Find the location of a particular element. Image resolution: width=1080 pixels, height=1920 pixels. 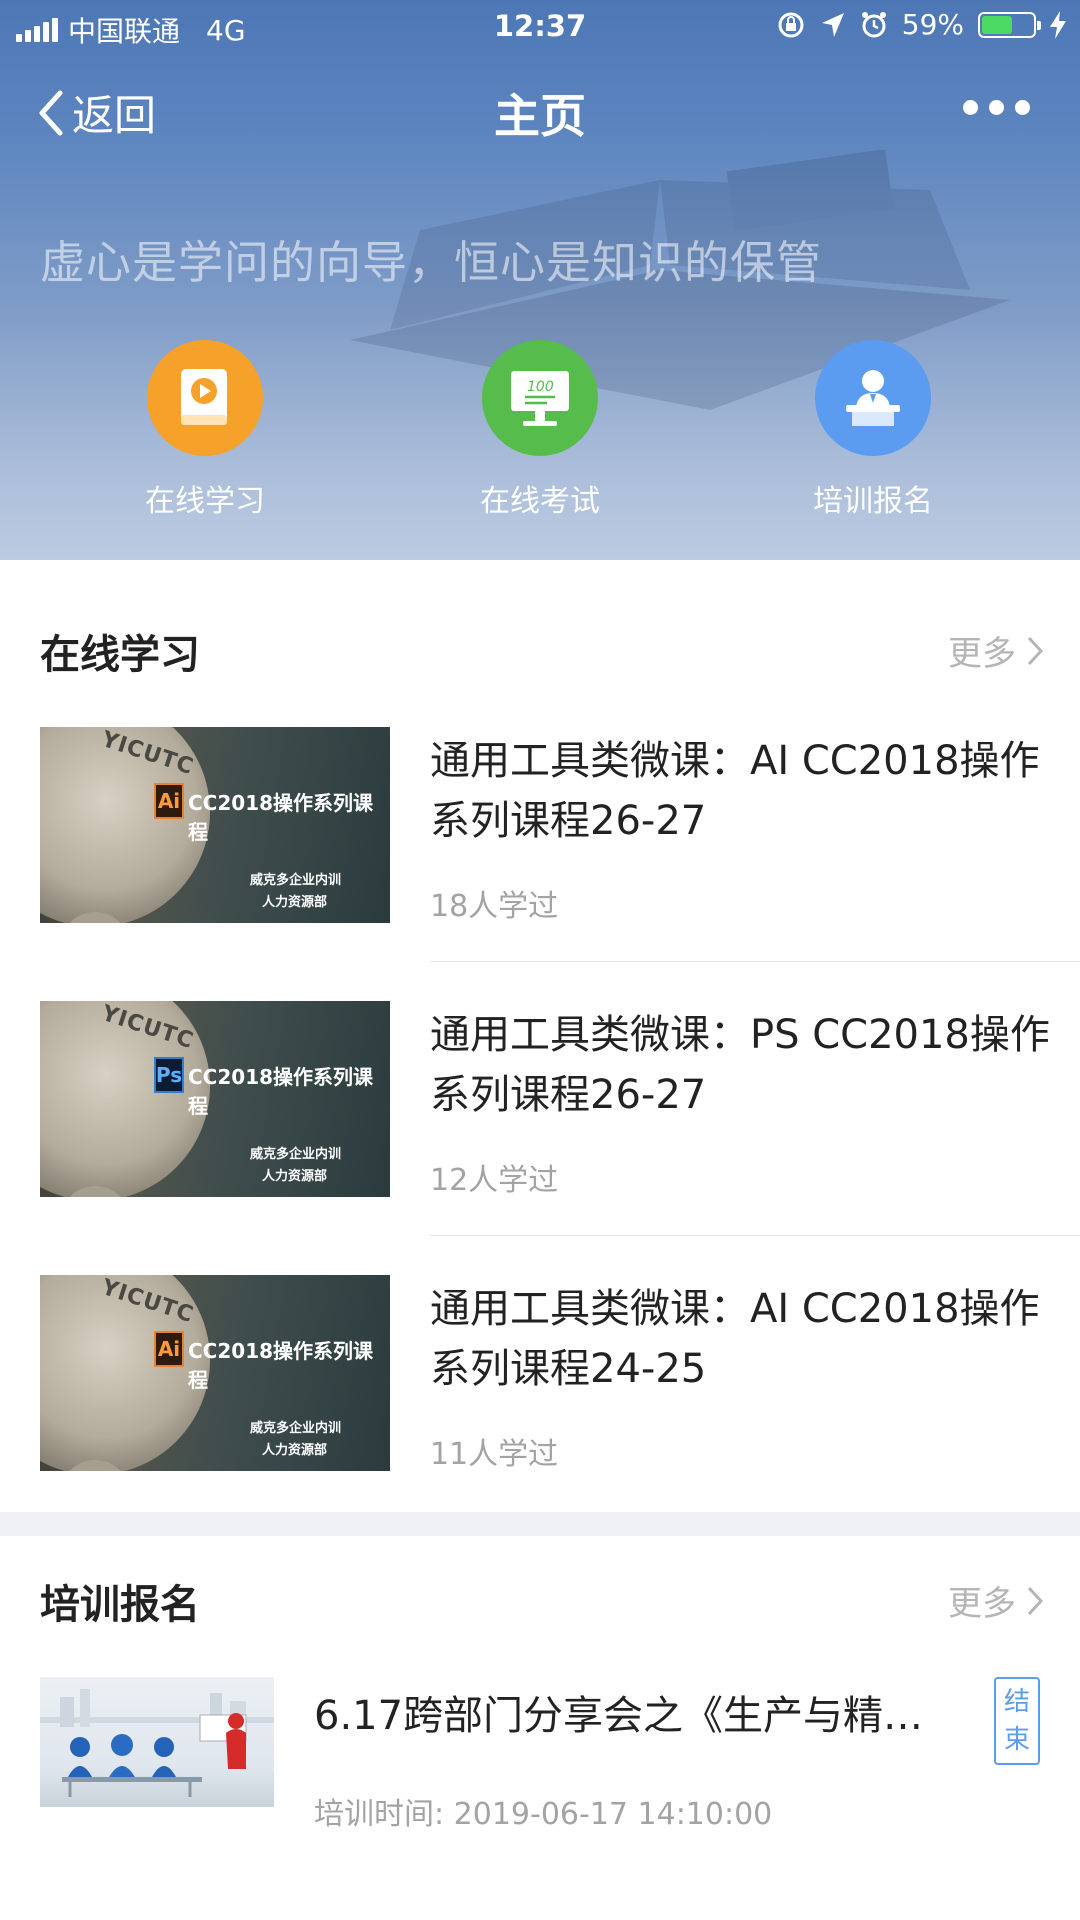

section-title: 培训报名 is located at coordinates (120, 1605).